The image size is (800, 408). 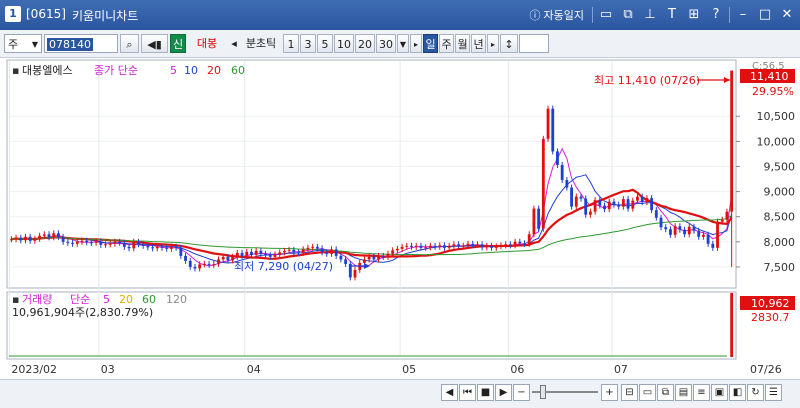 What do you see at coordinates (449, 392) in the screenshot?
I see `scroll-left-icon: ◀` at bounding box center [449, 392].